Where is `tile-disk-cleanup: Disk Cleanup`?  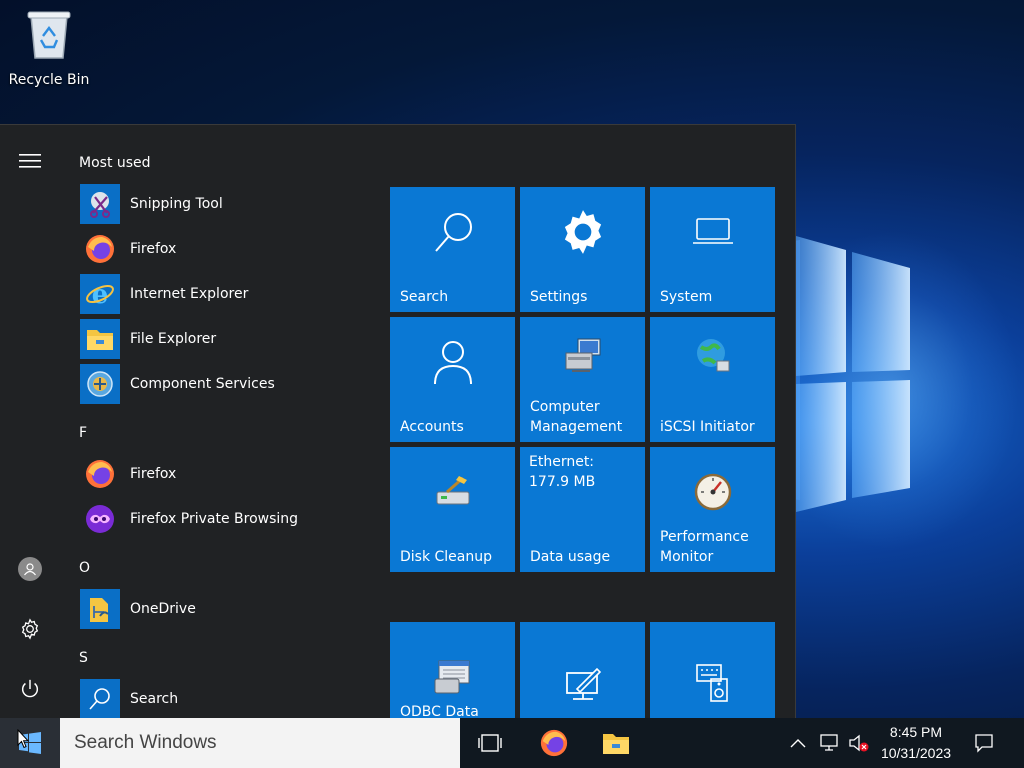 tile-disk-cleanup: Disk Cleanup is located at coordinates (452, 509).